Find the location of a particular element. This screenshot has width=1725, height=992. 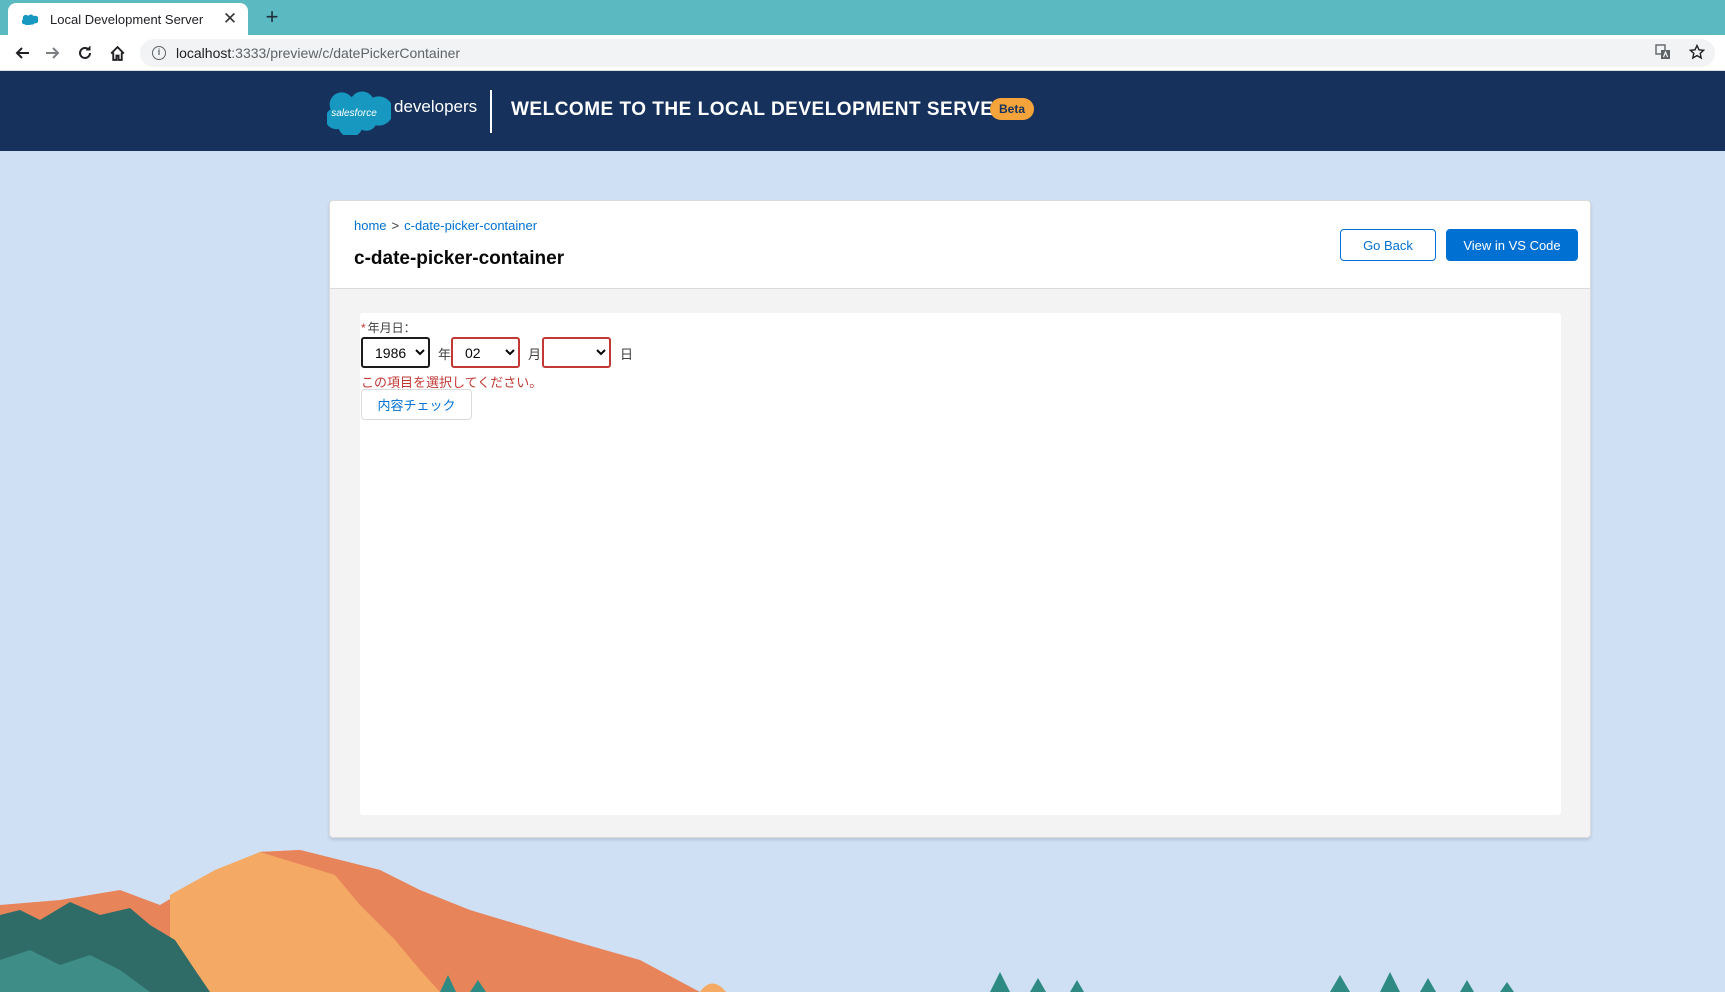

home-button is located at coordinates (117, 53).